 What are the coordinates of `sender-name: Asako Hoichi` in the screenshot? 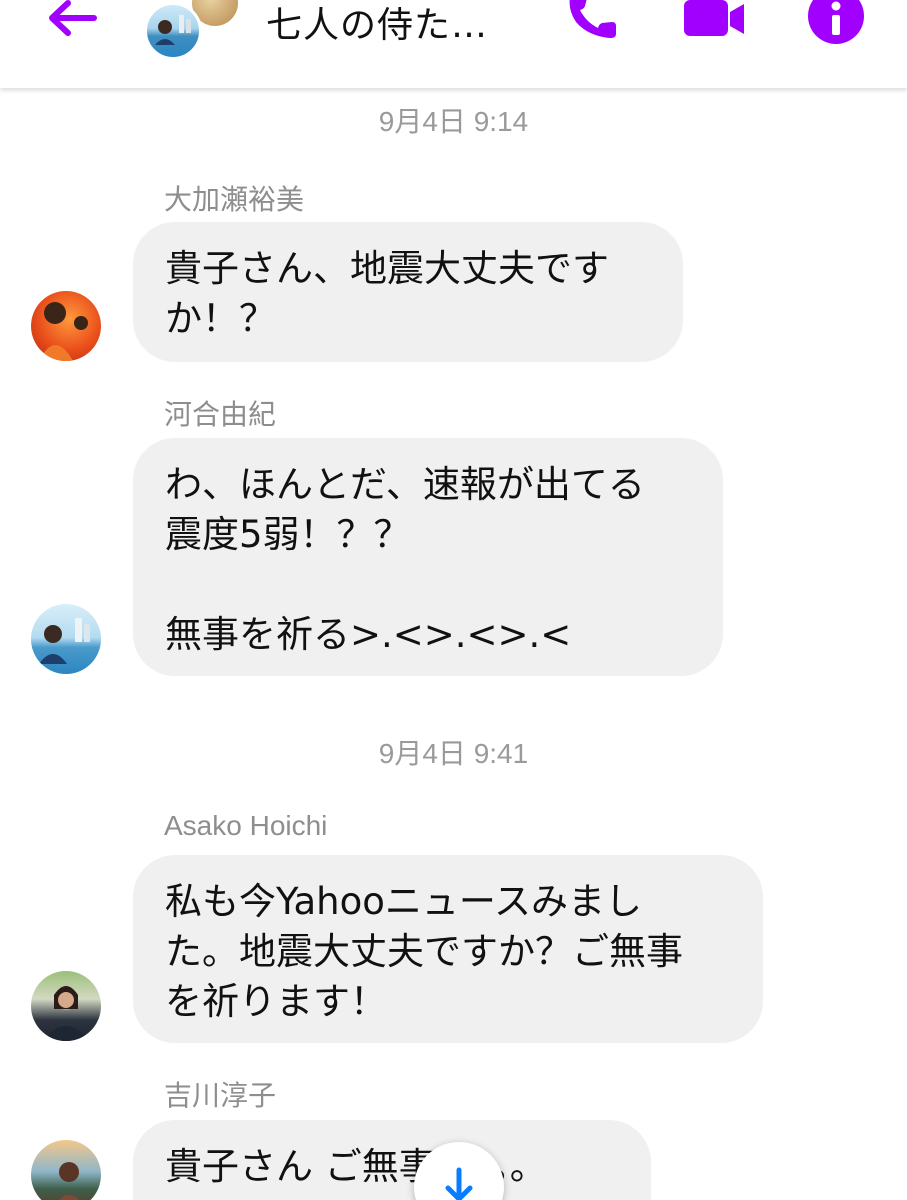 It's located at (246, 825).